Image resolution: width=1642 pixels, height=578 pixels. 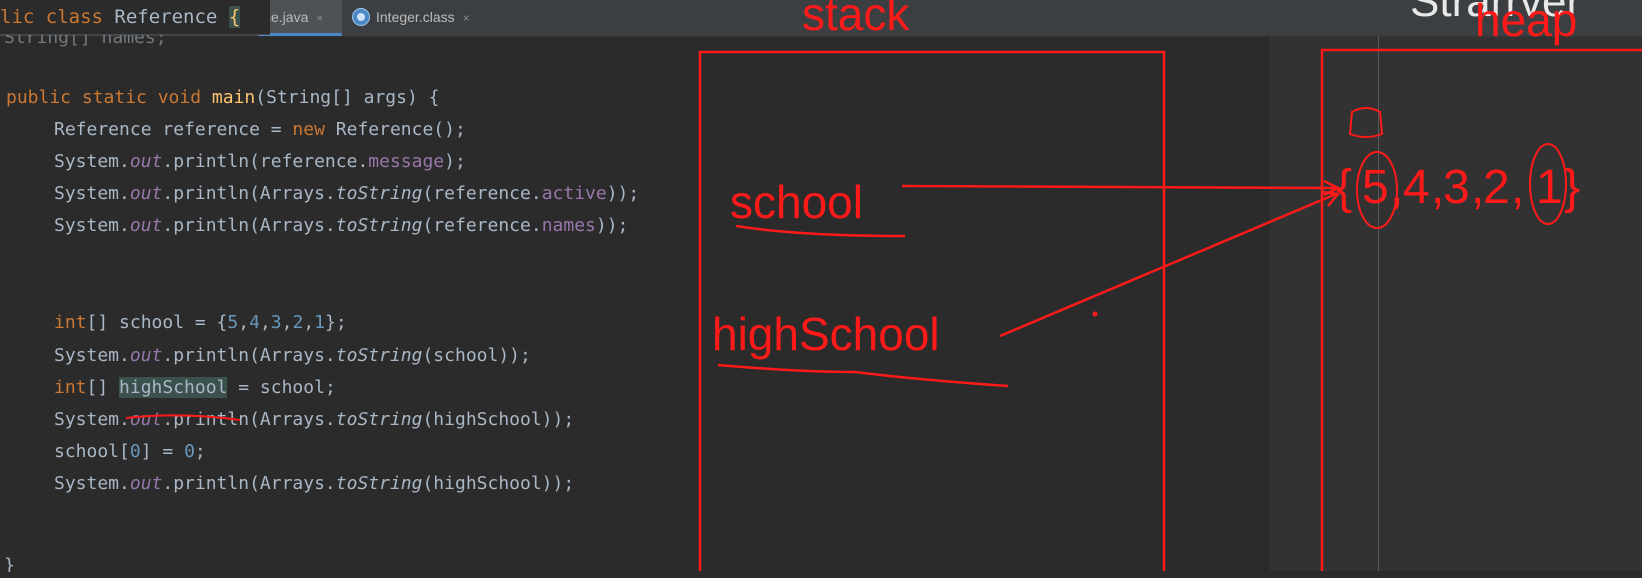 What do you see at coordinates (1549, 187) in the screenshot?
I see `array-element: 1` at bounding box center [1549, 187].